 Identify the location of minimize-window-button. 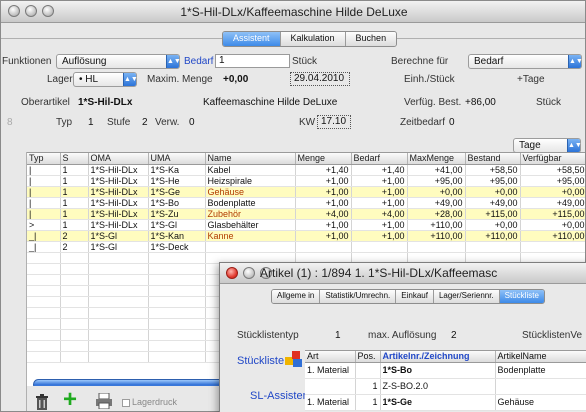
(249, 273).